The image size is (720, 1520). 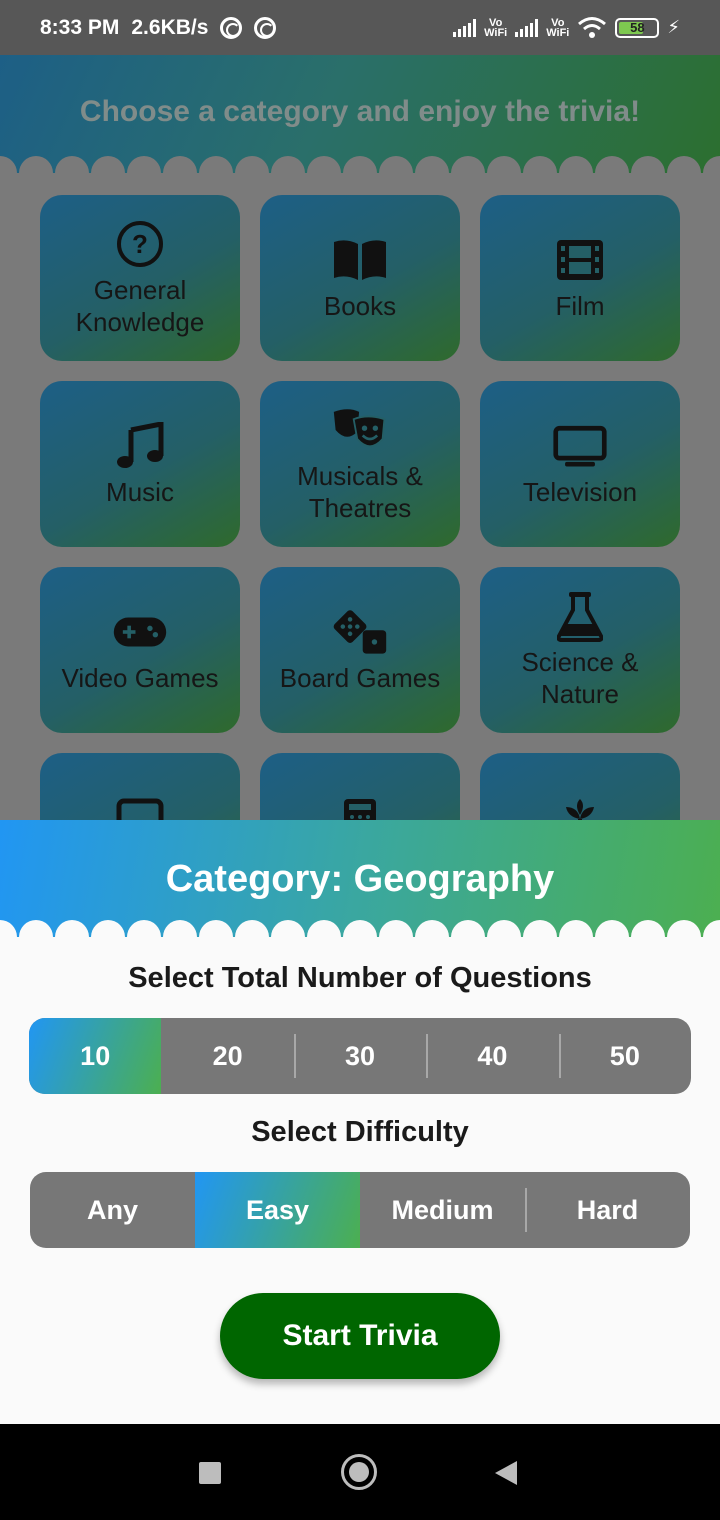 I want to click on sheet-scallop-border, so click(x=360, y=938).